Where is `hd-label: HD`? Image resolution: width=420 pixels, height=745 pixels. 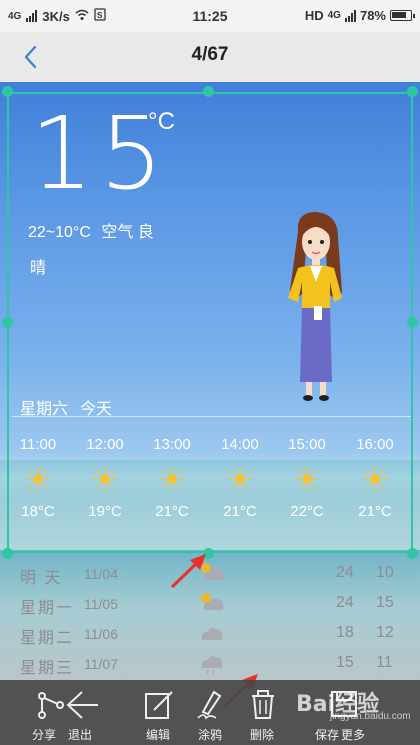
hd-label: HD is located at coordinates (314, 15).